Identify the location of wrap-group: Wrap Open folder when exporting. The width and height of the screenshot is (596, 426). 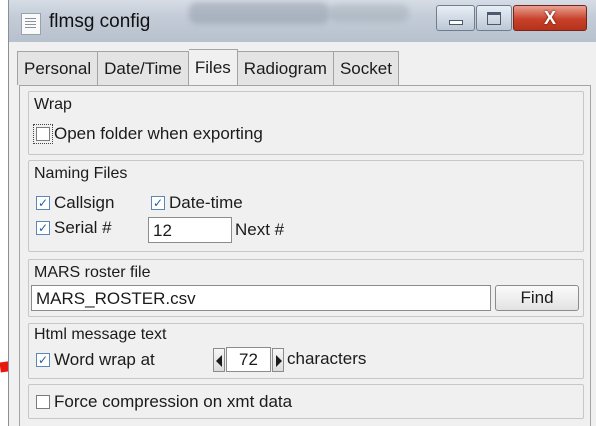
(306, 123).